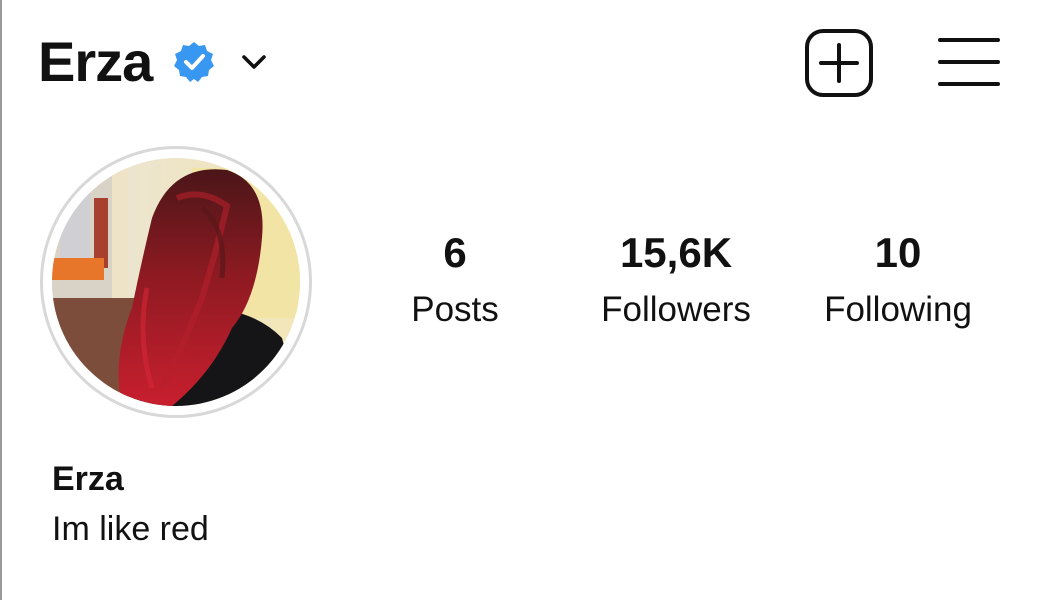 The width and height of the screenshot is (1042, 600). What do you see at coordinates (455, 279) in the screenshot?
I see `posts-stat: 6 Posts` at bounding box center [455, 279].